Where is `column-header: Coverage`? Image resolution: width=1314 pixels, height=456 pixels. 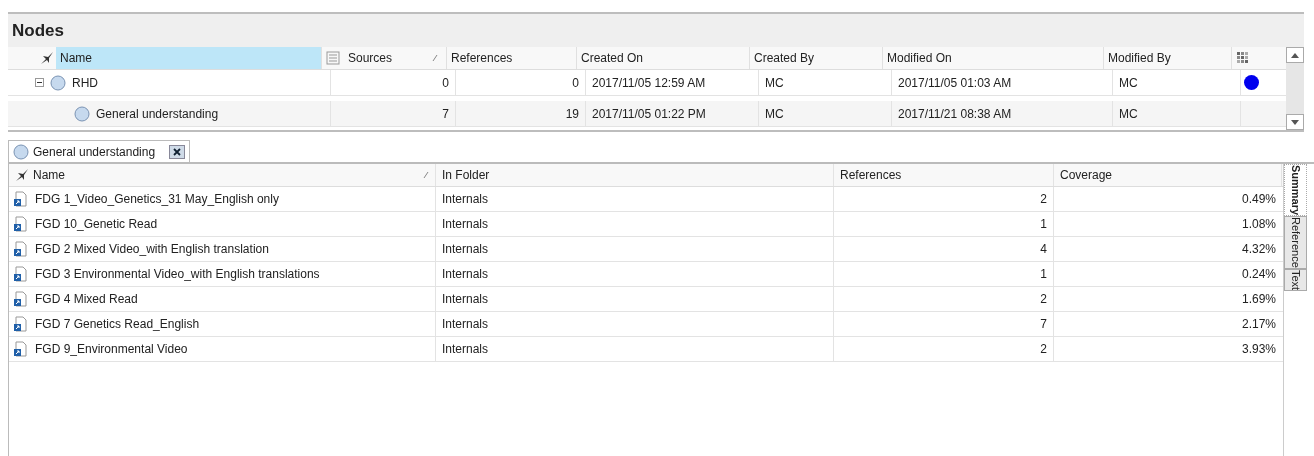
column-header: Coverage is located at coordinates (1168, 175).